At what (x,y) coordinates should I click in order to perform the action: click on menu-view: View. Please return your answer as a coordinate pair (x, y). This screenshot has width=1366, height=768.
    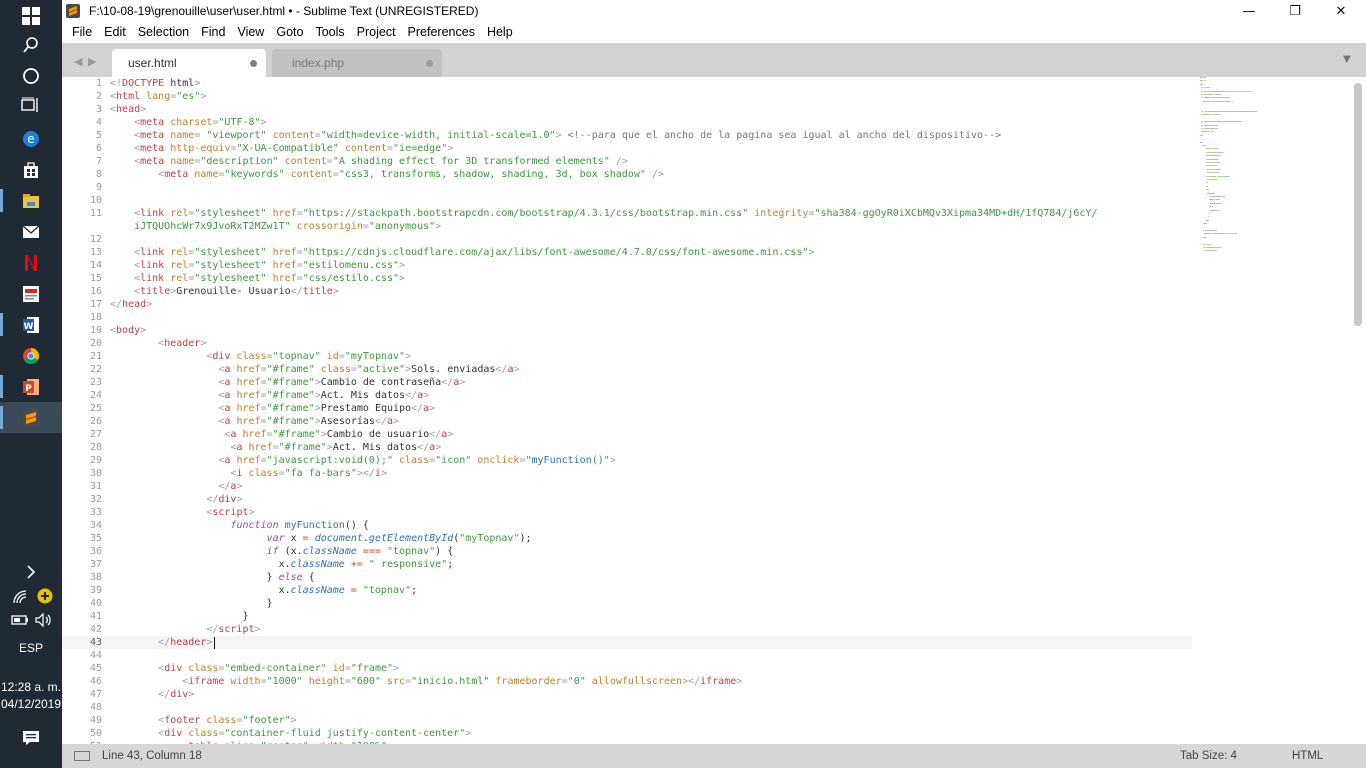
    Looking at the image, I should click on (250, 32).